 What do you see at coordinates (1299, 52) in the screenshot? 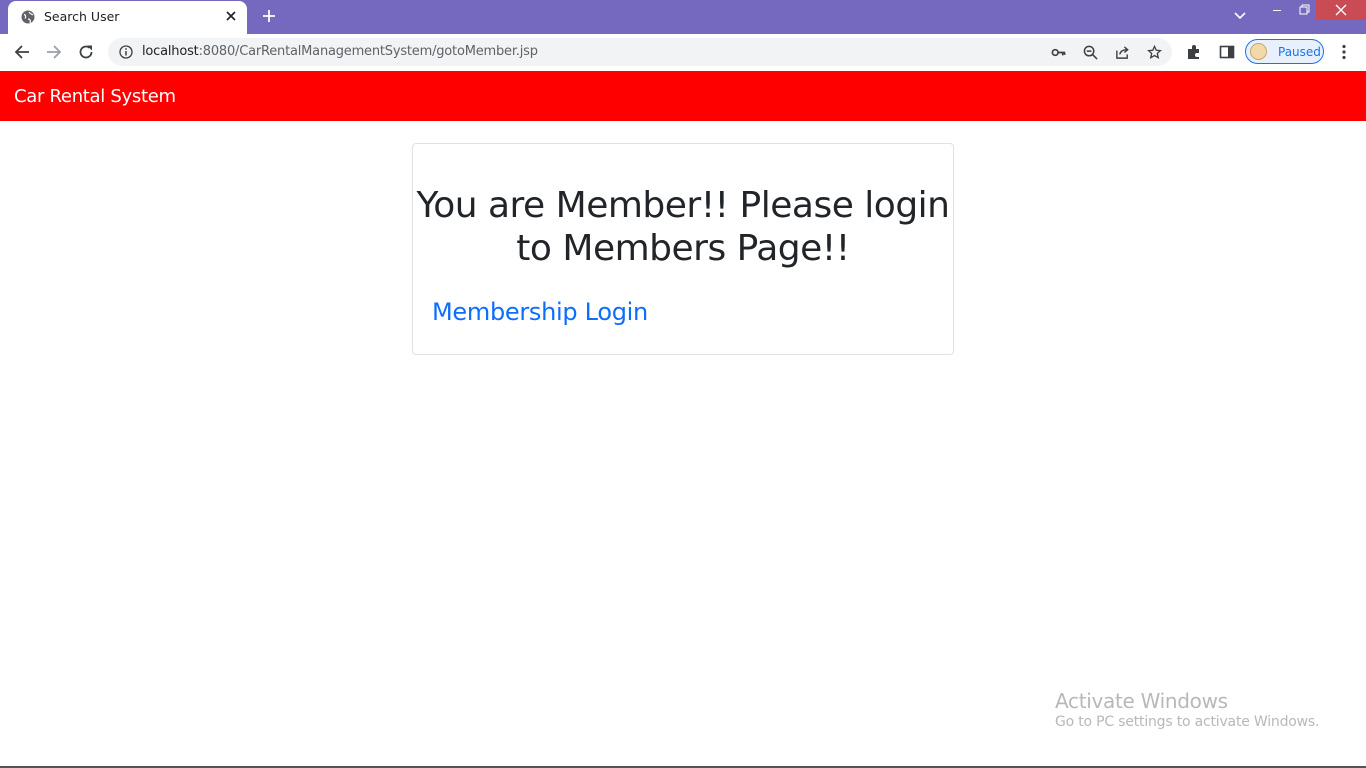
I see `profile-status-label: Paused` at bounding box center [1299, 52].